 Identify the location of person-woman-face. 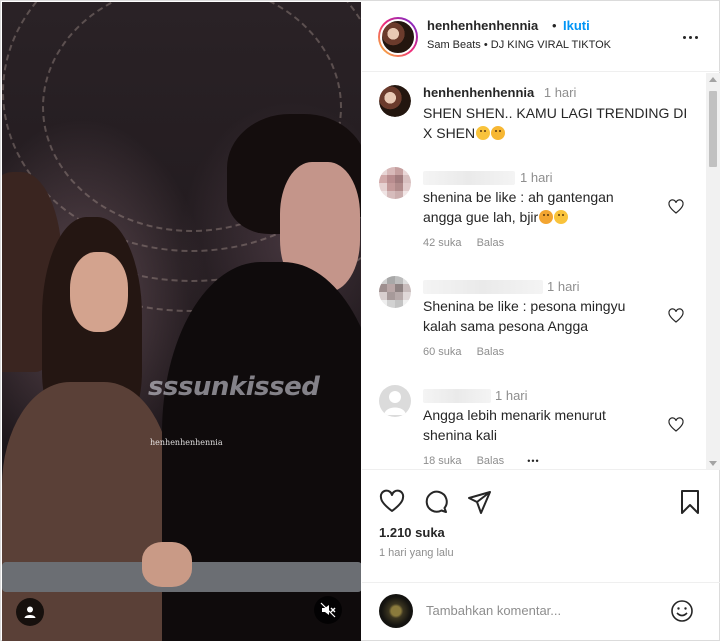
(99, 292).